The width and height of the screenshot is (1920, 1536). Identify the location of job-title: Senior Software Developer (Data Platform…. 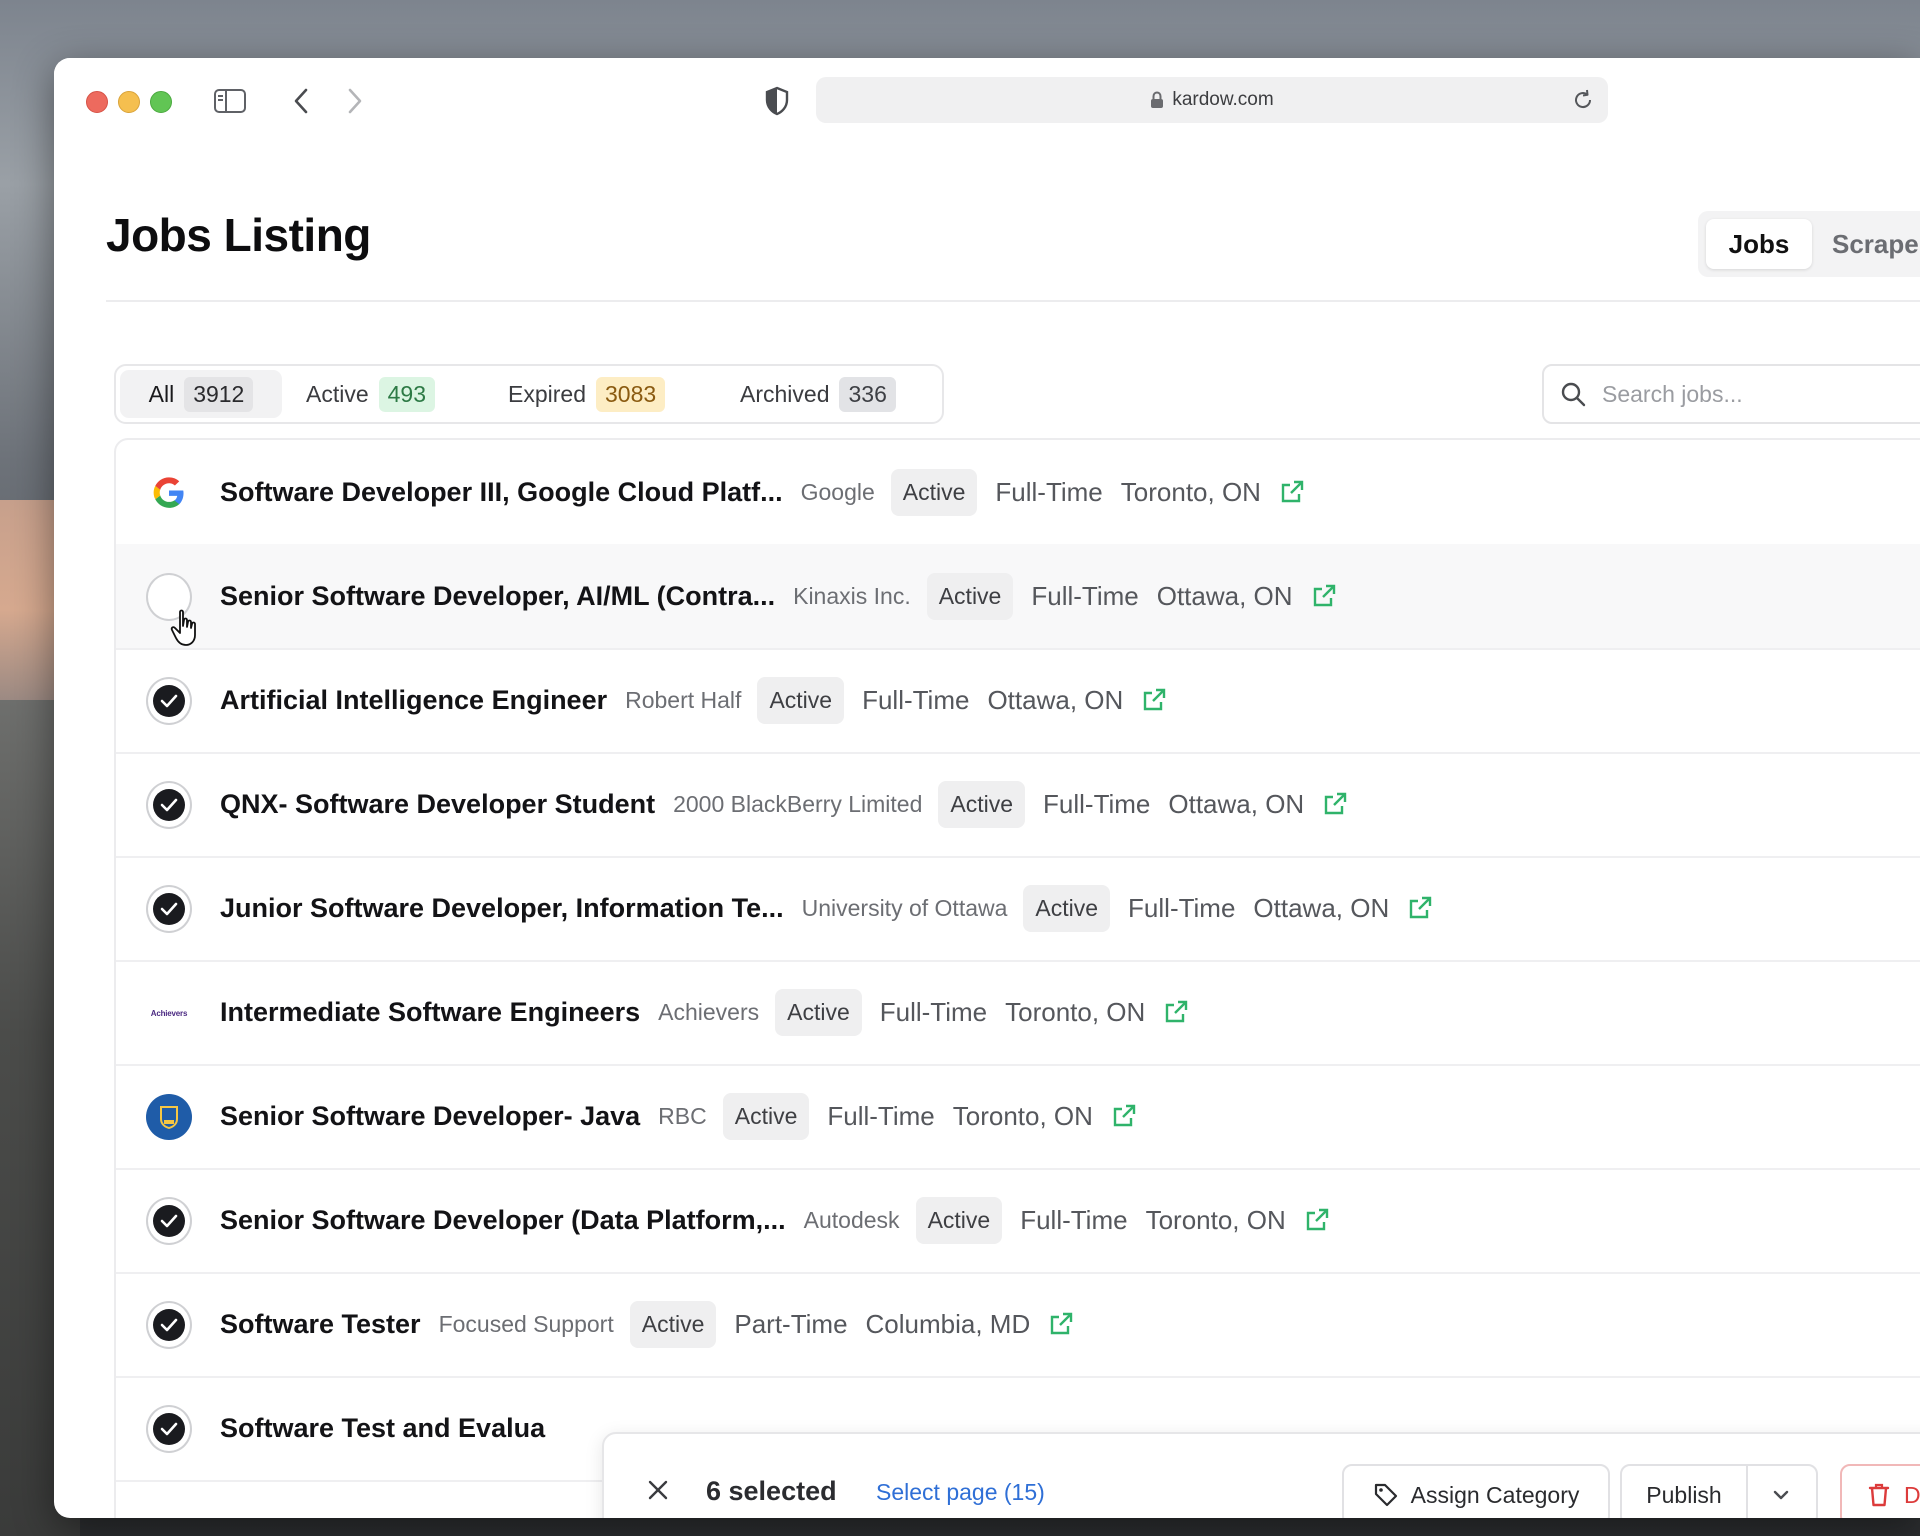
(503, 1220).